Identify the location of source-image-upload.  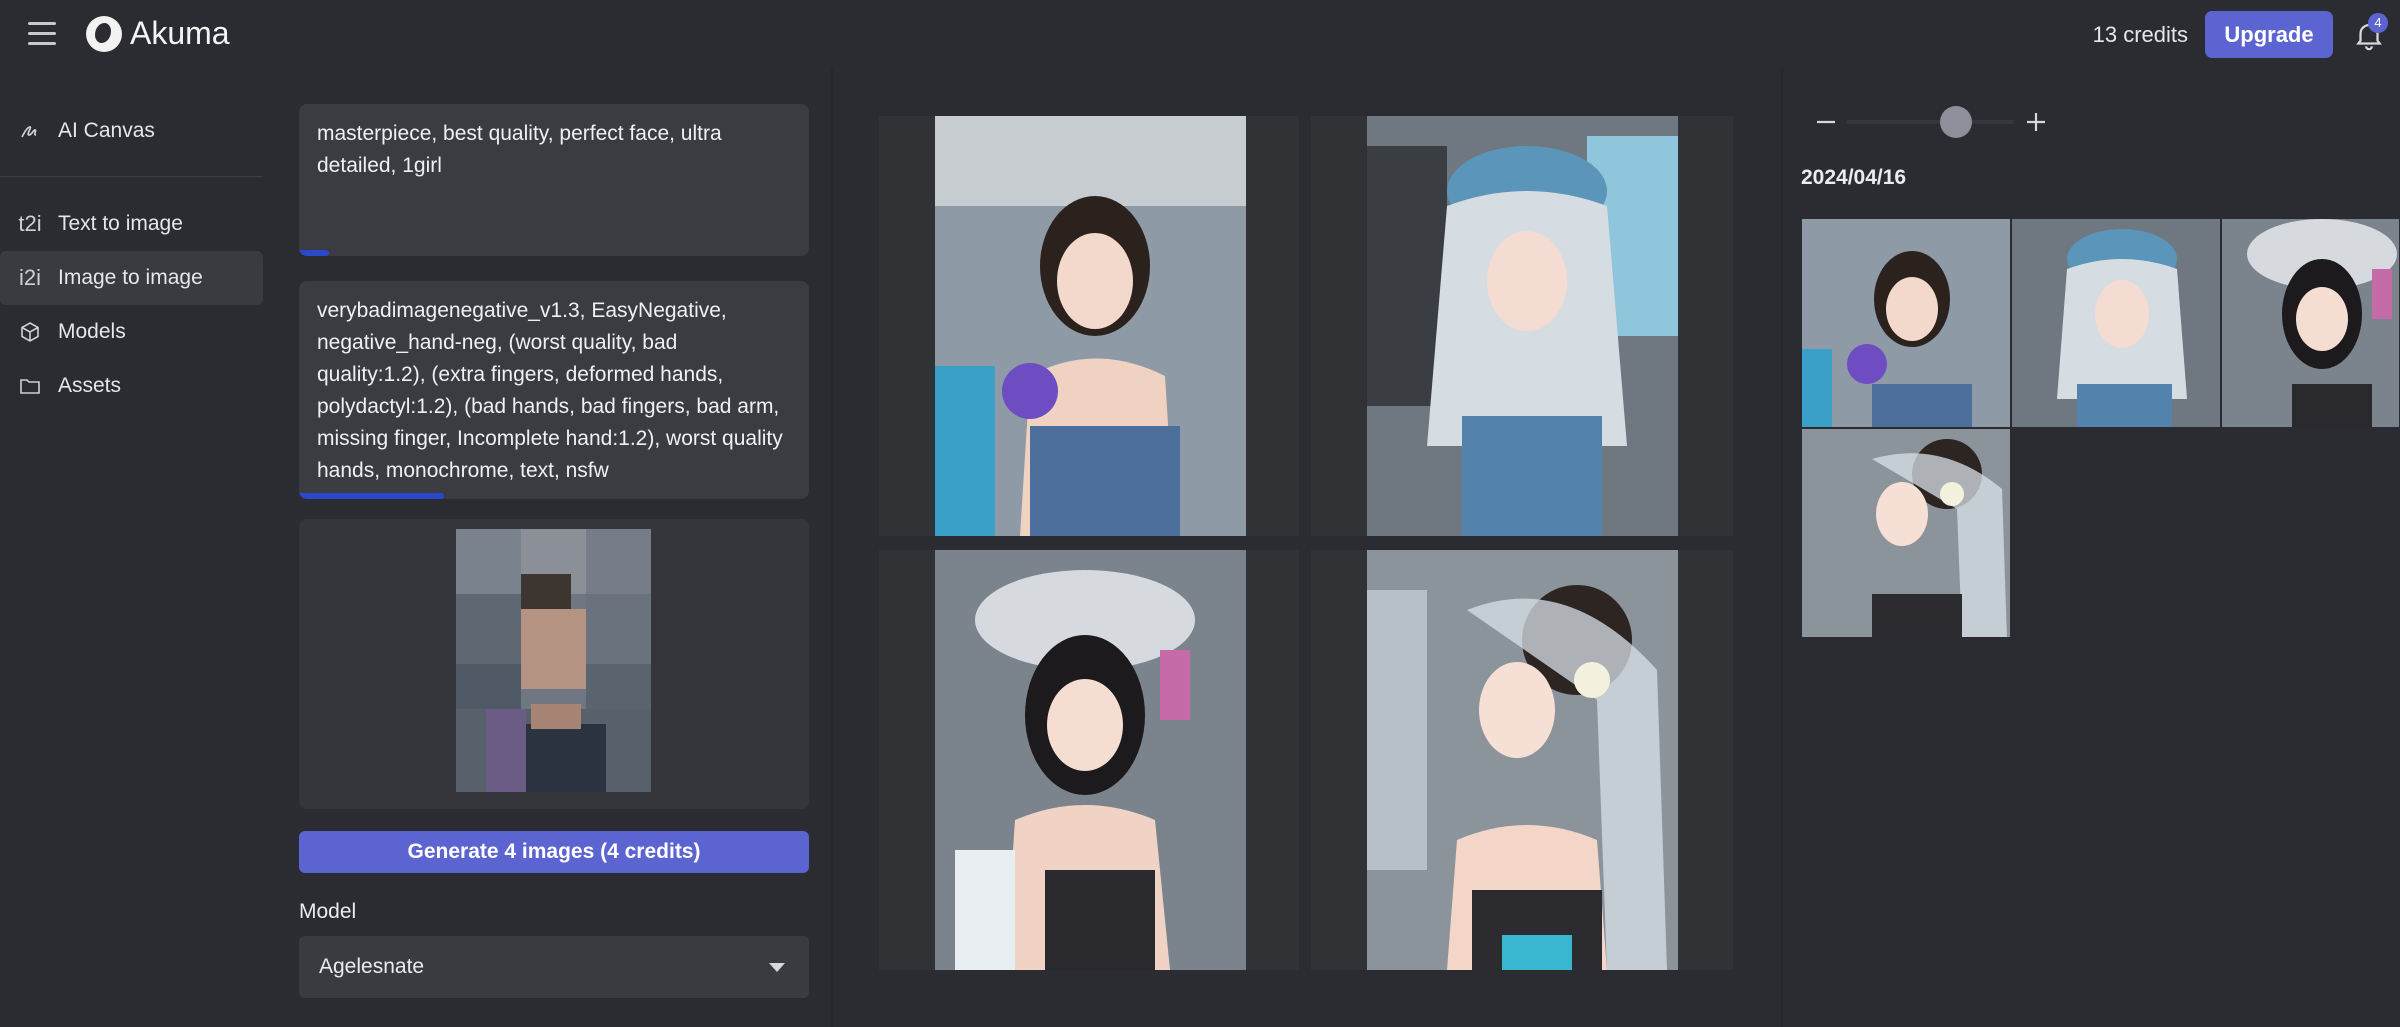
(554, 664).